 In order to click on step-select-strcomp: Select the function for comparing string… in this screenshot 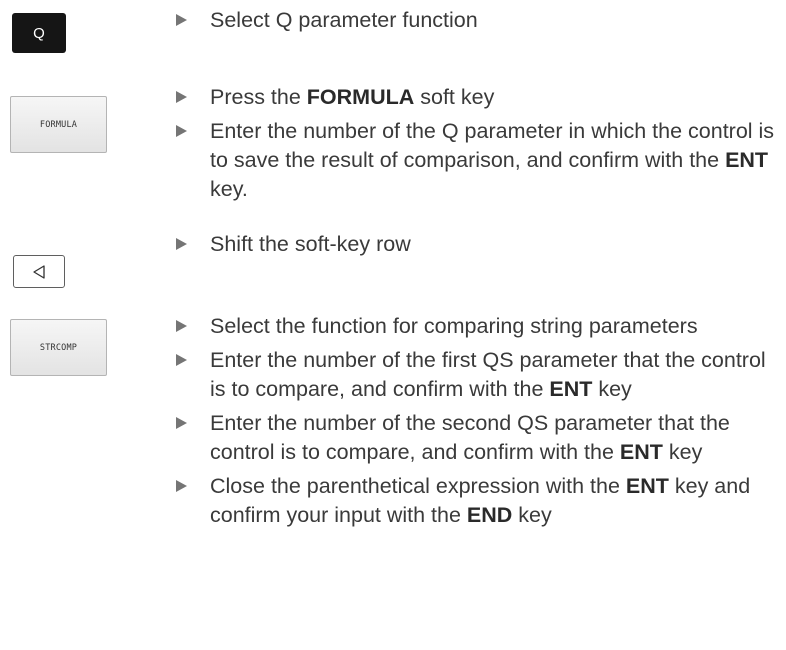, I will do `click(481, 326)`.